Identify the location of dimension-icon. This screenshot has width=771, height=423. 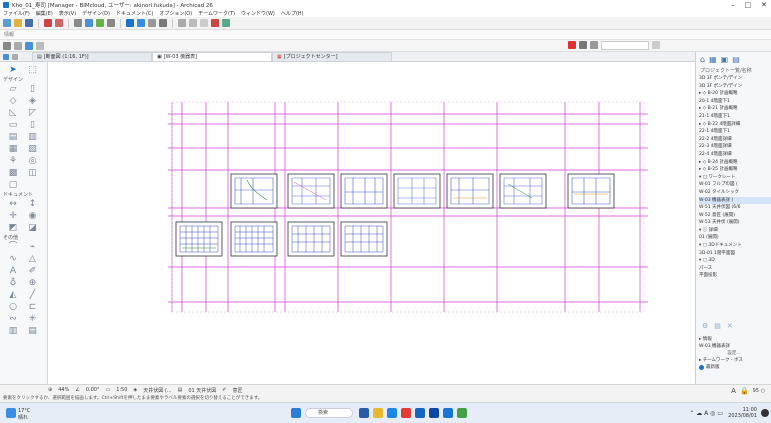
(594, 45).